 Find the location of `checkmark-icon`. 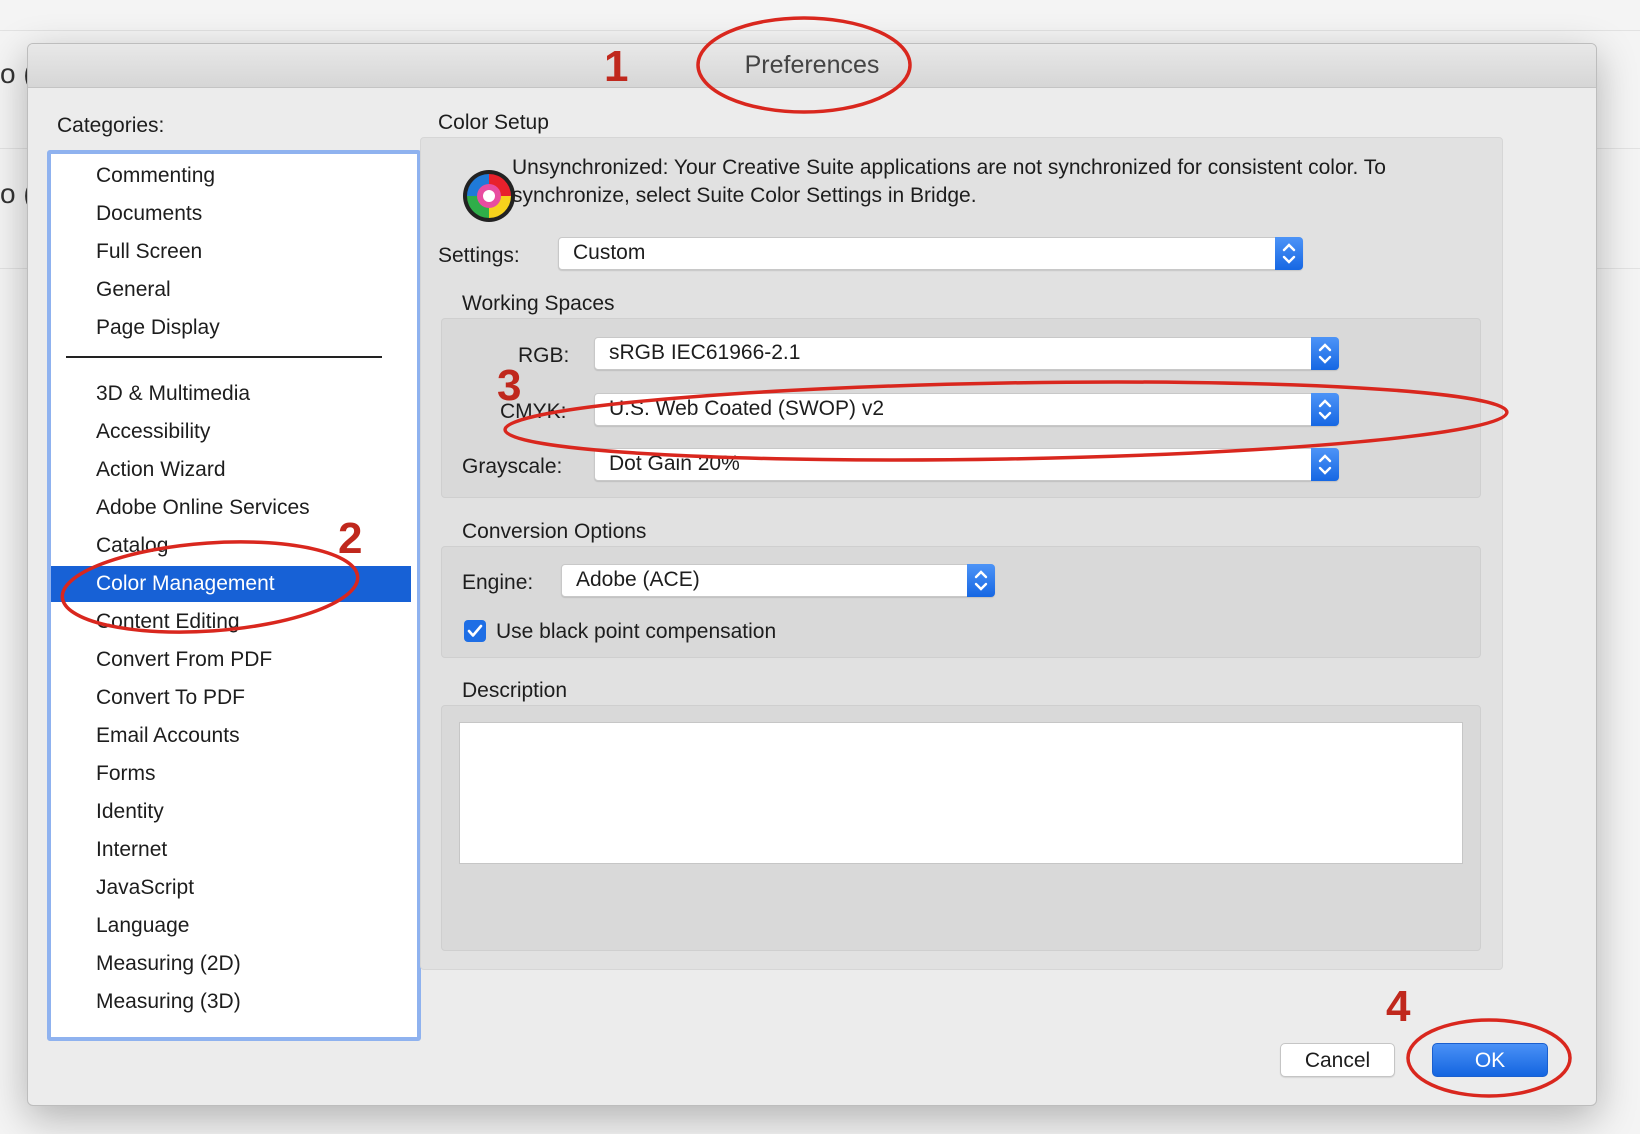

checkmark-icon is located at coordinates (475, 630).